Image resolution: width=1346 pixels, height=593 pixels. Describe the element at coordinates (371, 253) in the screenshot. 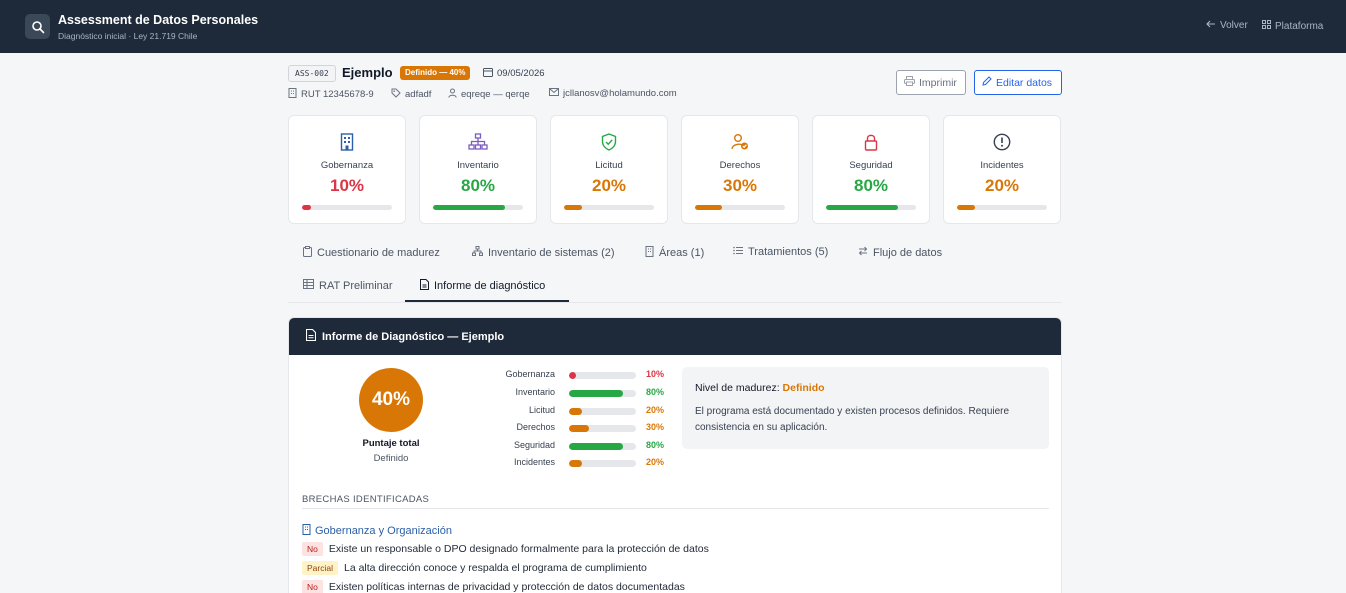

I see `tab-cuestionario: Cuestionario de madurez` at that location.